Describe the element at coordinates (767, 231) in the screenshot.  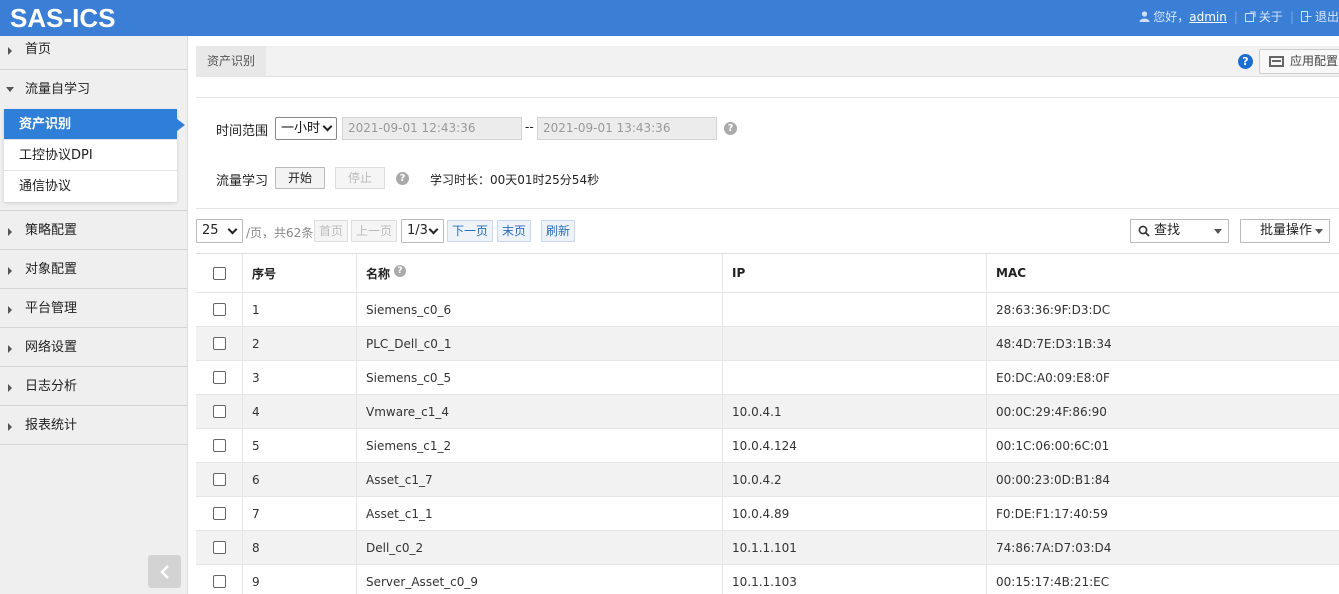
I see `pagination-bar: 25 /页，共62条 首页 上一页 1/3 下一页 末页 刷新 查找 批量操作` at that location.